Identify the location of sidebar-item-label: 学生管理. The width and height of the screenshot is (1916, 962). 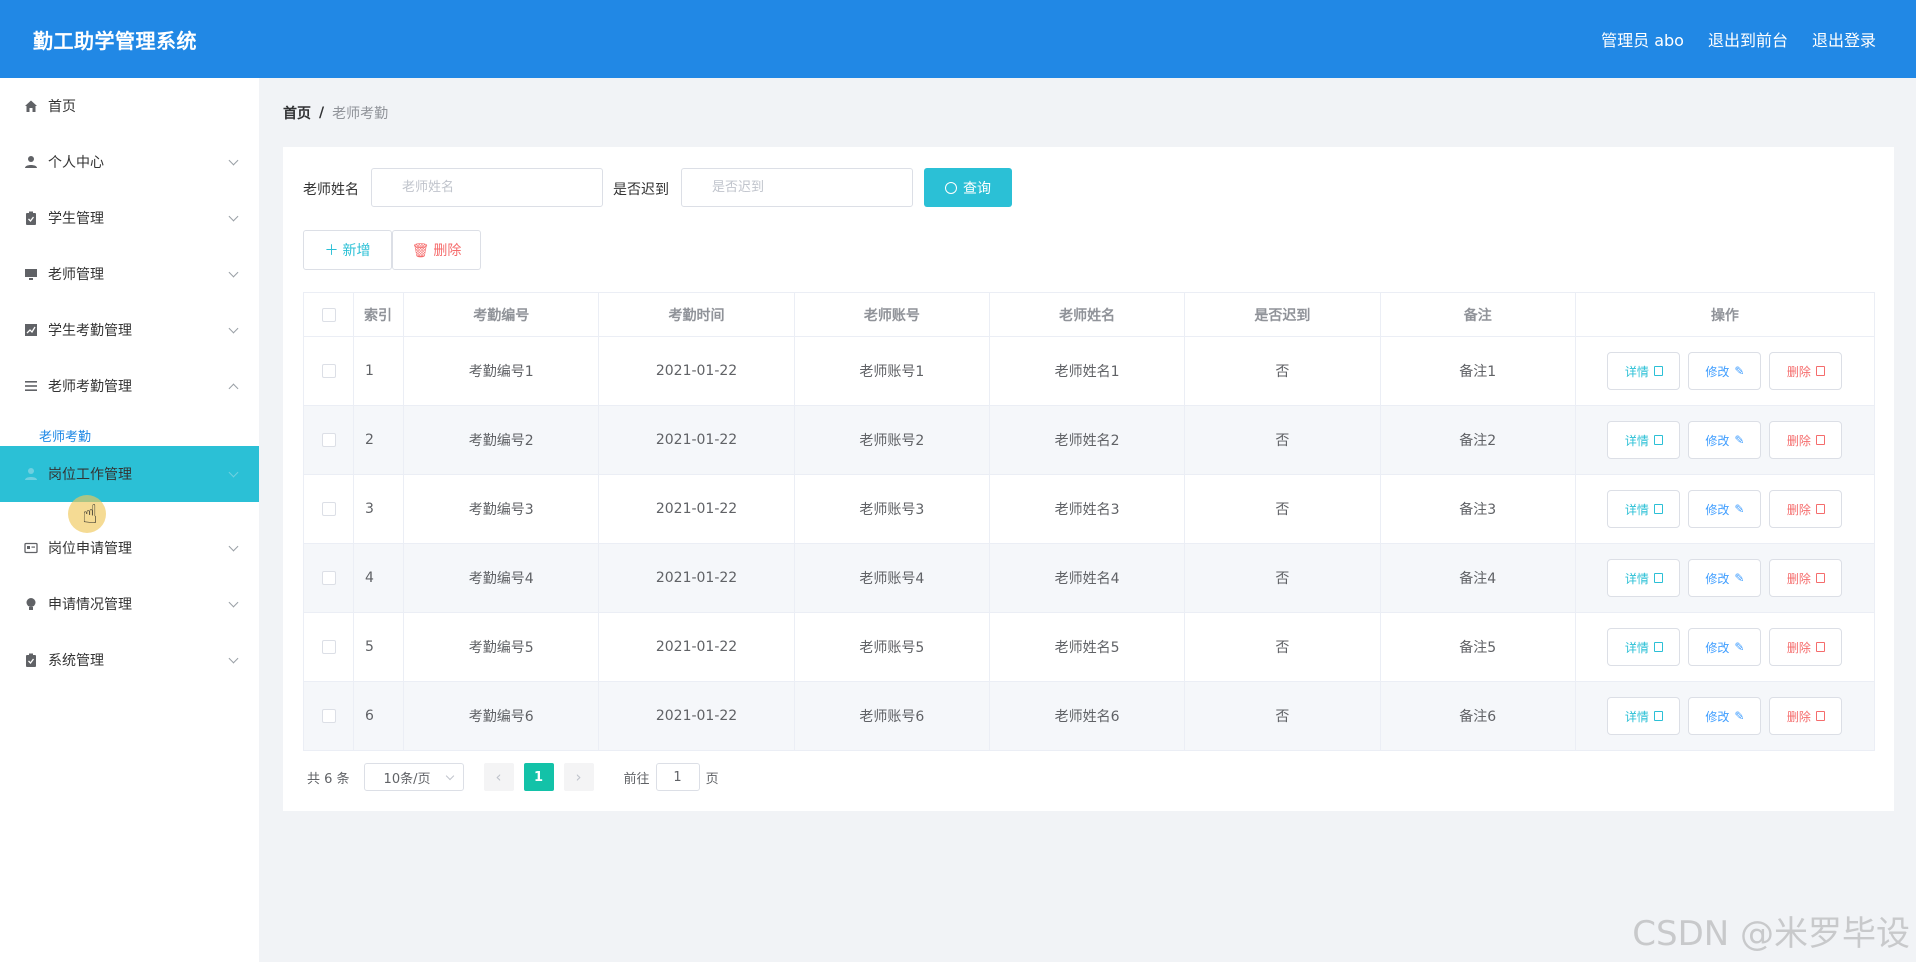
(76, 219).